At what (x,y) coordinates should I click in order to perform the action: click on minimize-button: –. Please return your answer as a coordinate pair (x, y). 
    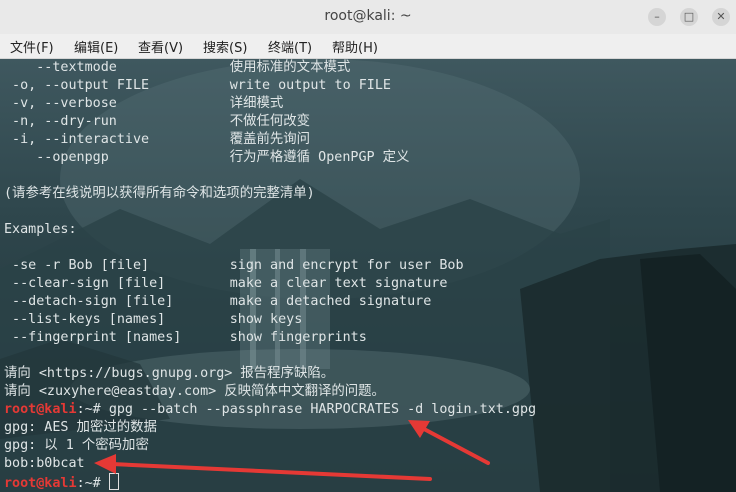
    Looking at the image, I should click on (657, 17).